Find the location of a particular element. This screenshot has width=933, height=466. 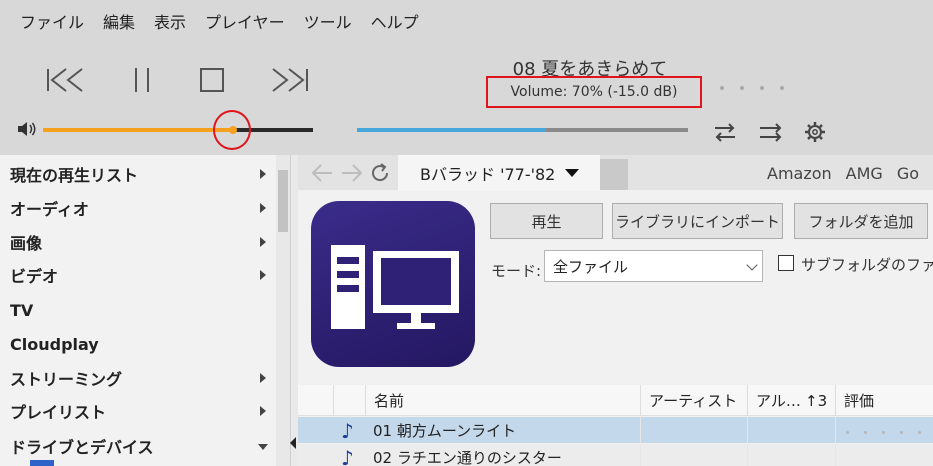

add-folder-button: フォルダを追加 is located at coordinates (861, 221).